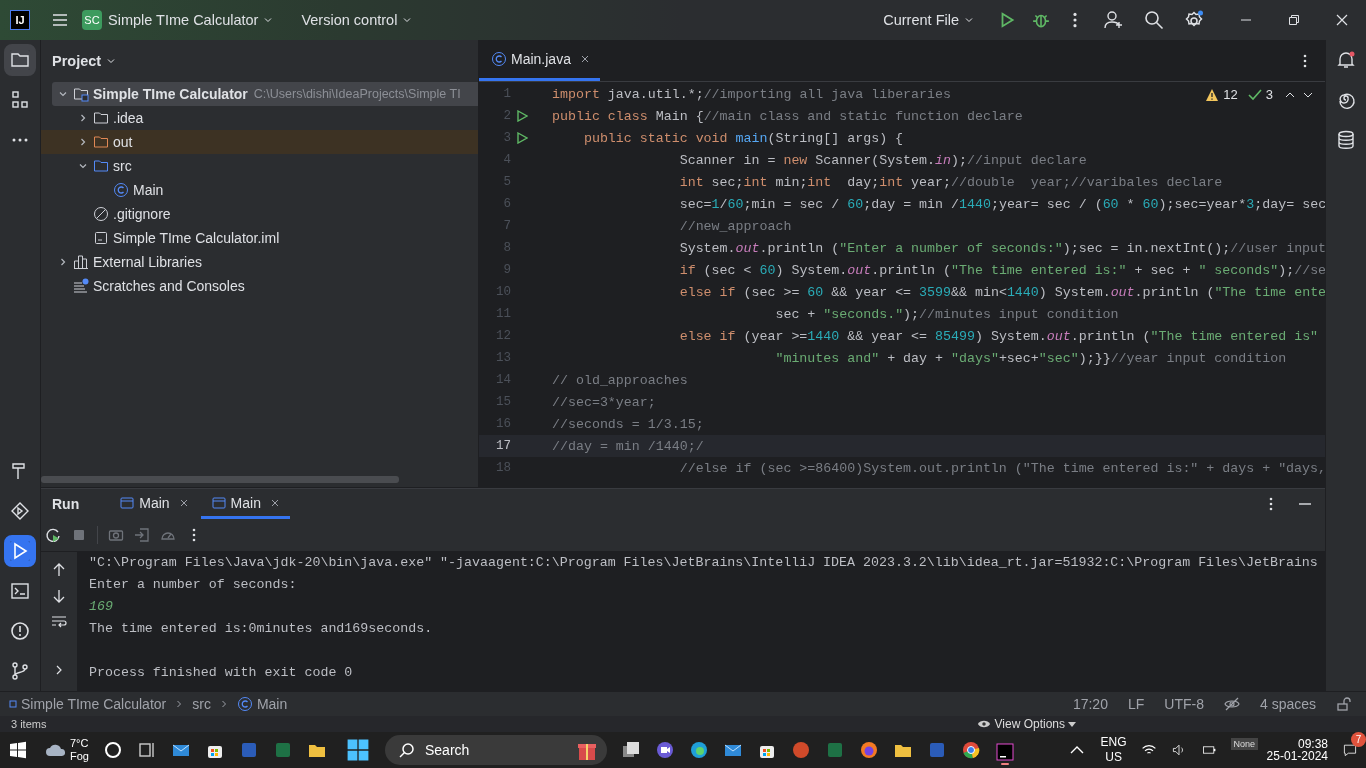 The image size is (1366, 768). I want to click on camera-icon, so click(116, 535).